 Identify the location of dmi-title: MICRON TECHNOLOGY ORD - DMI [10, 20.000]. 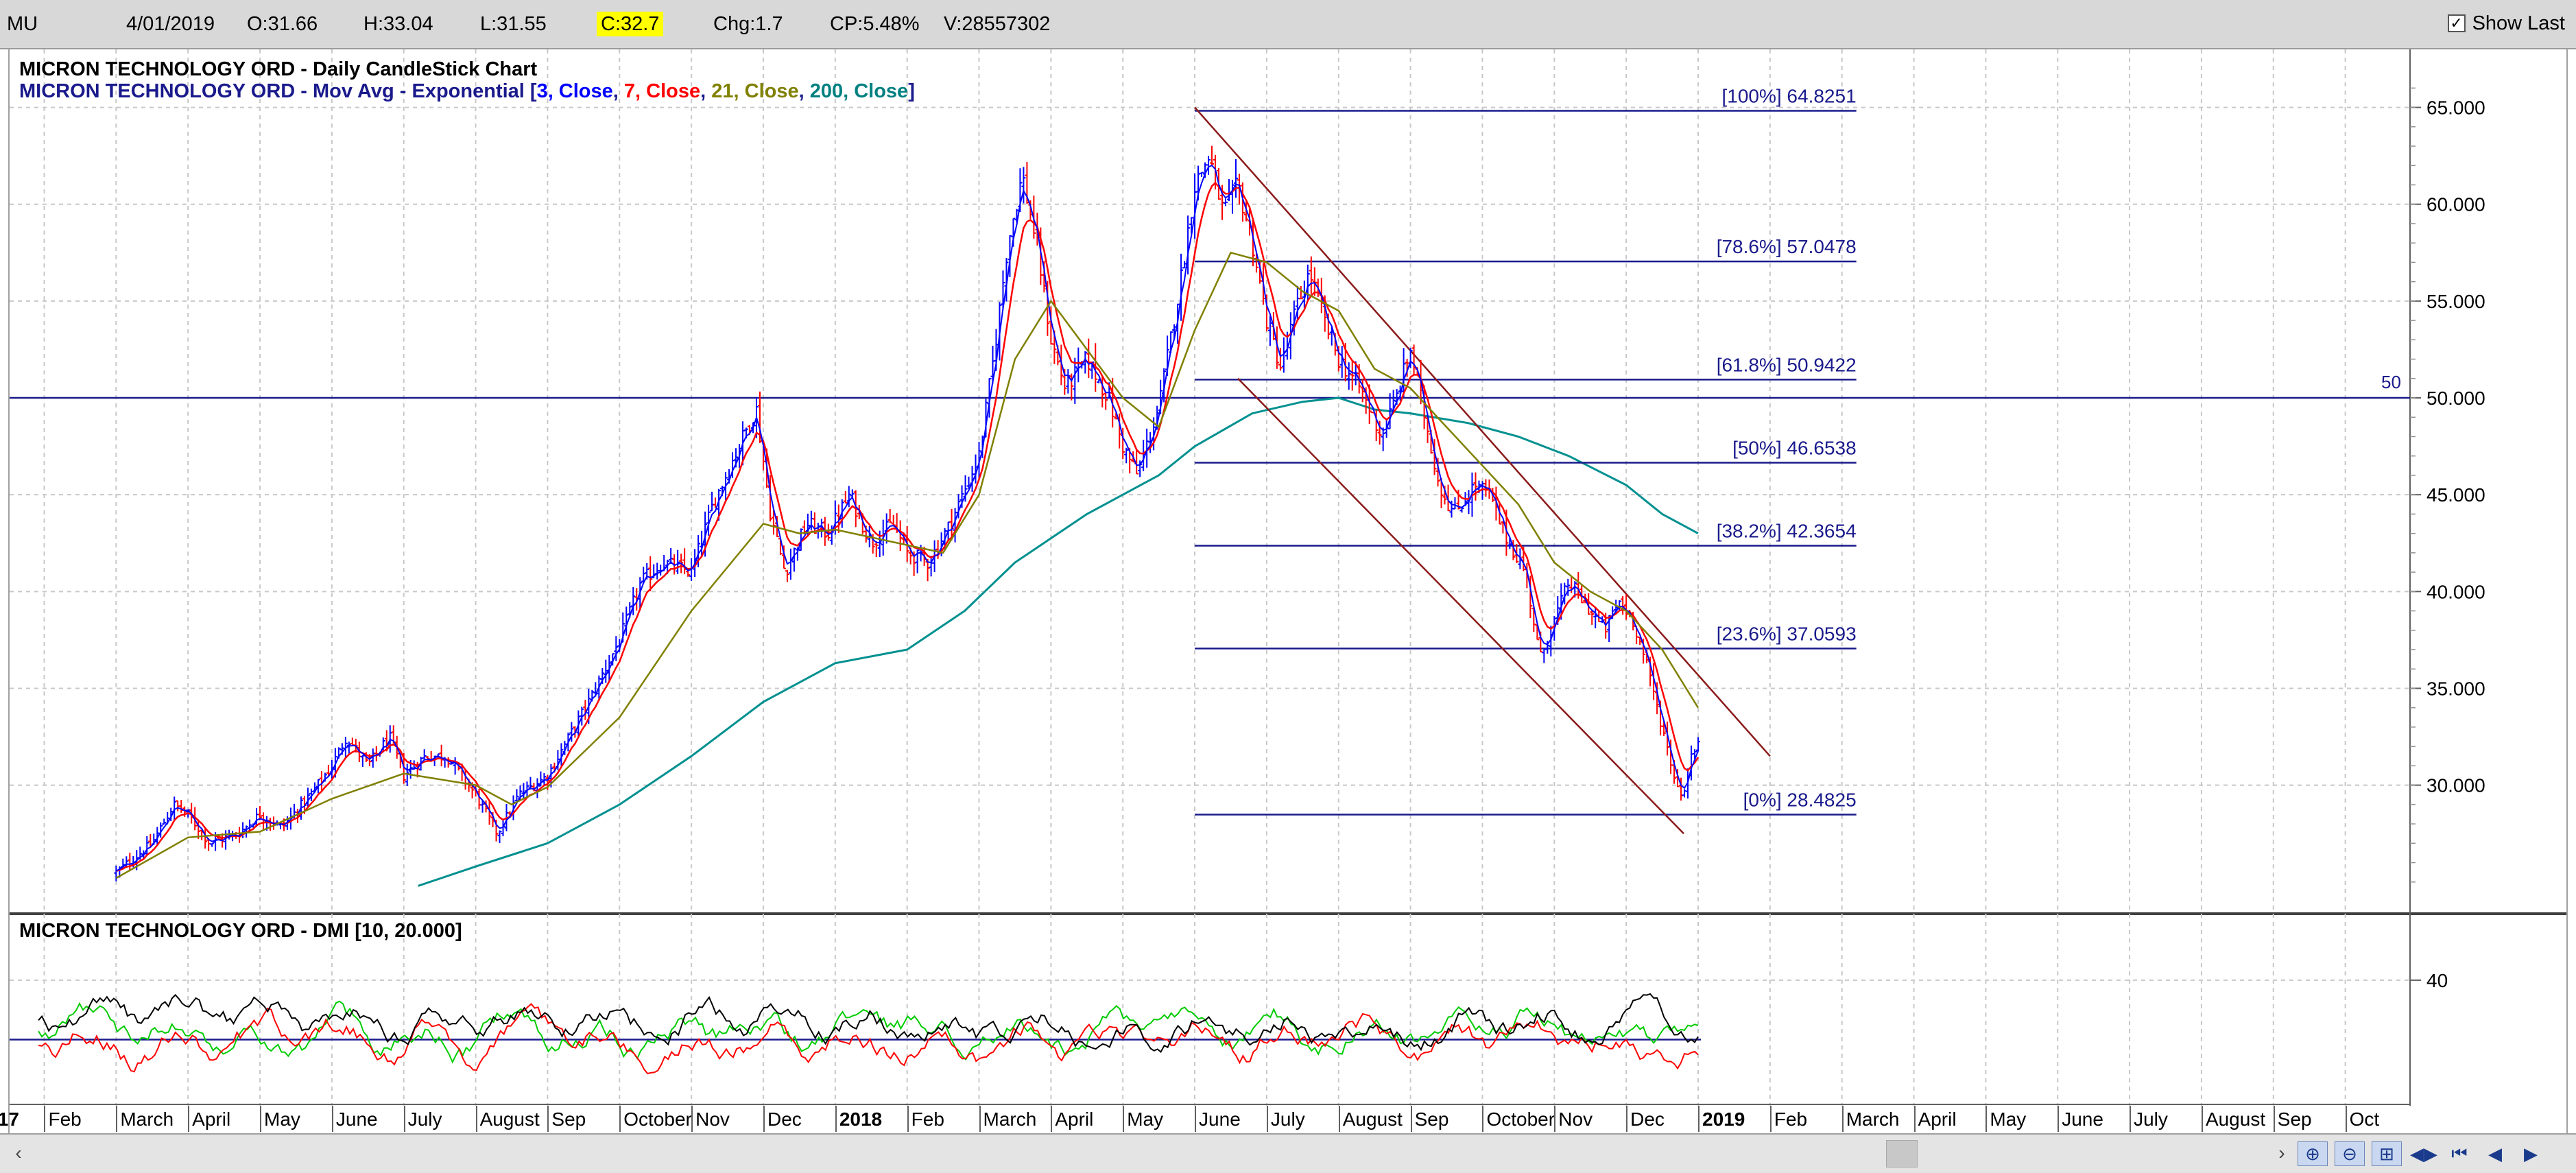
(240, 931).